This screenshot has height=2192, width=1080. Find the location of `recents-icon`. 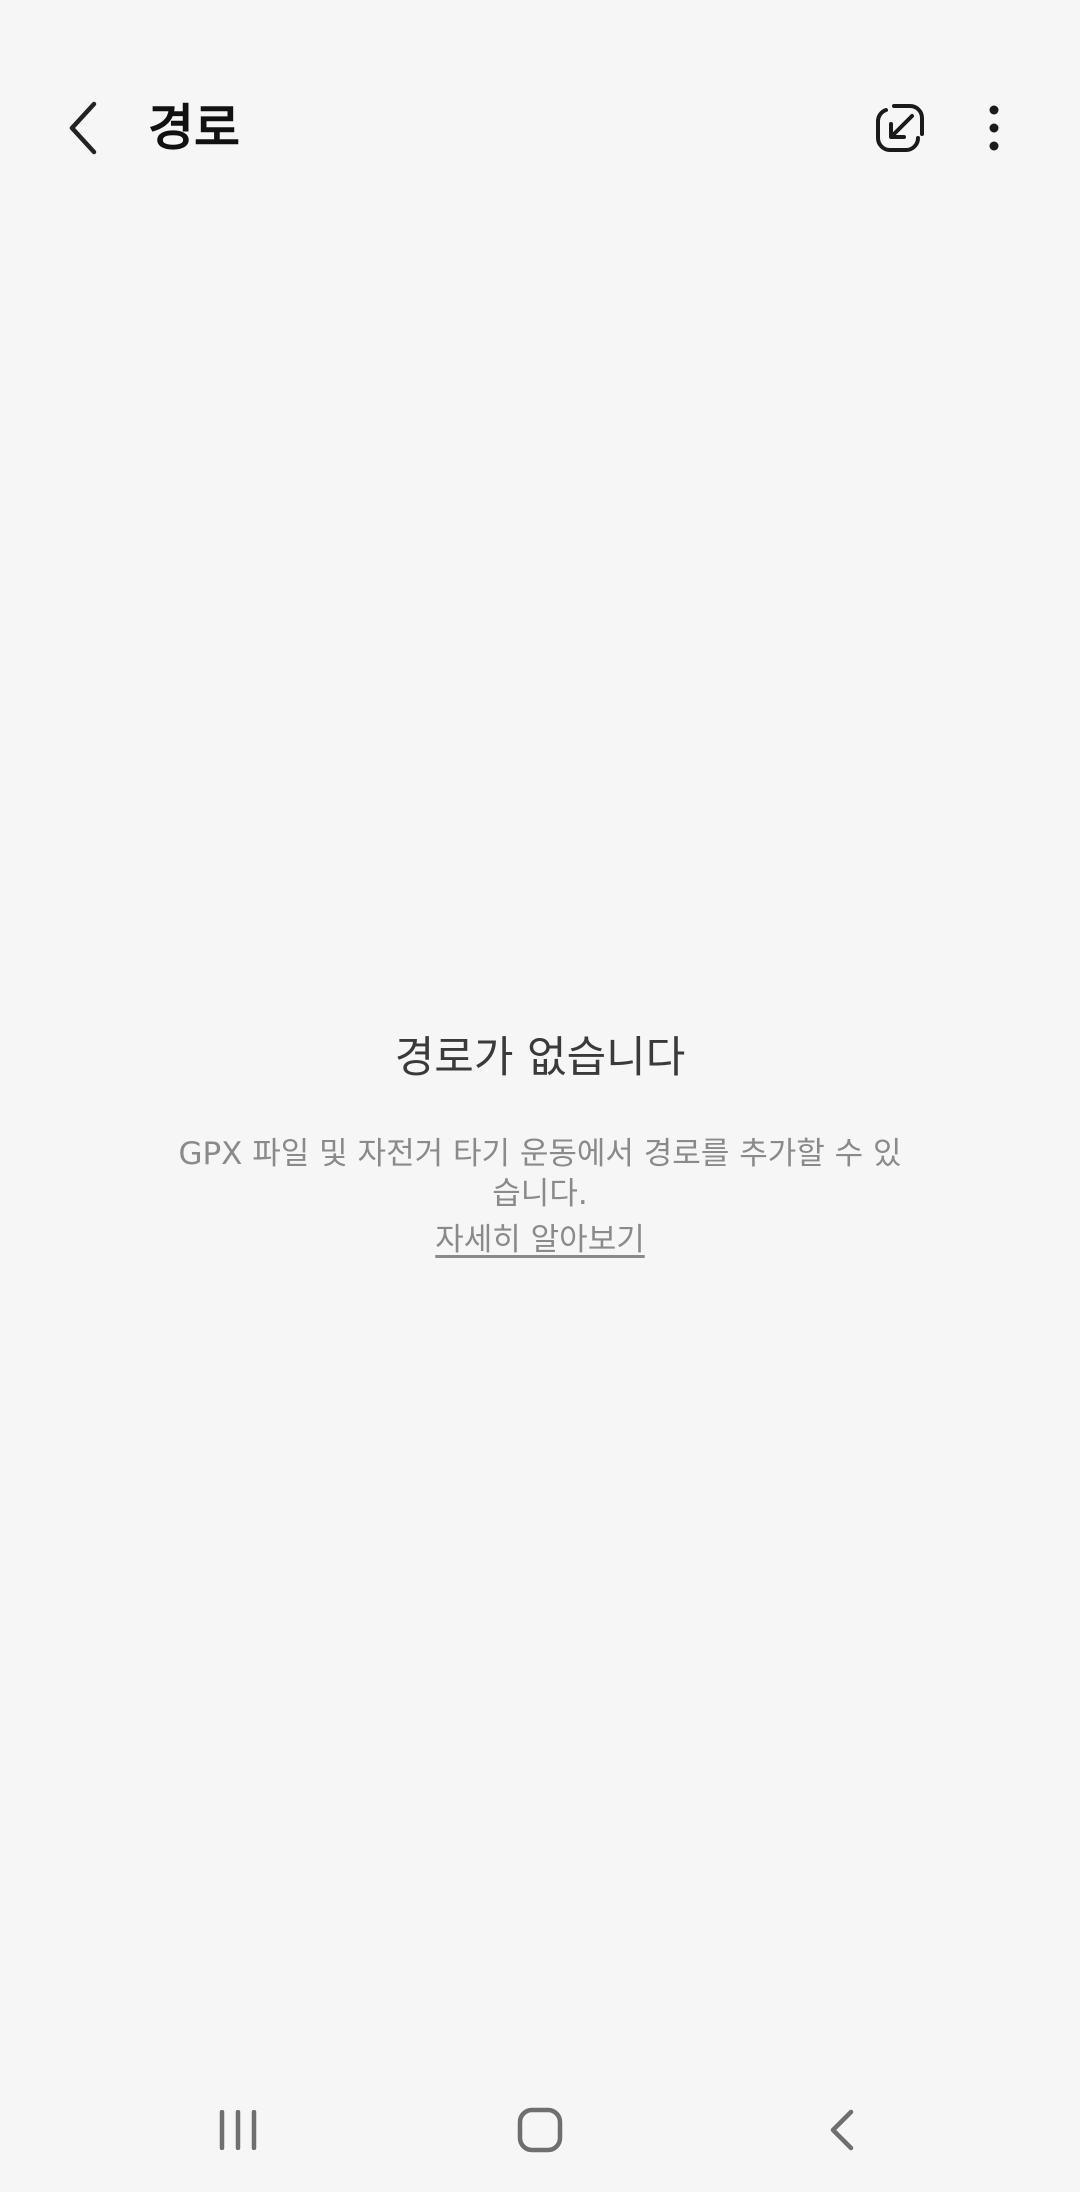

recents-icon is located at coordinates (238, 2130).